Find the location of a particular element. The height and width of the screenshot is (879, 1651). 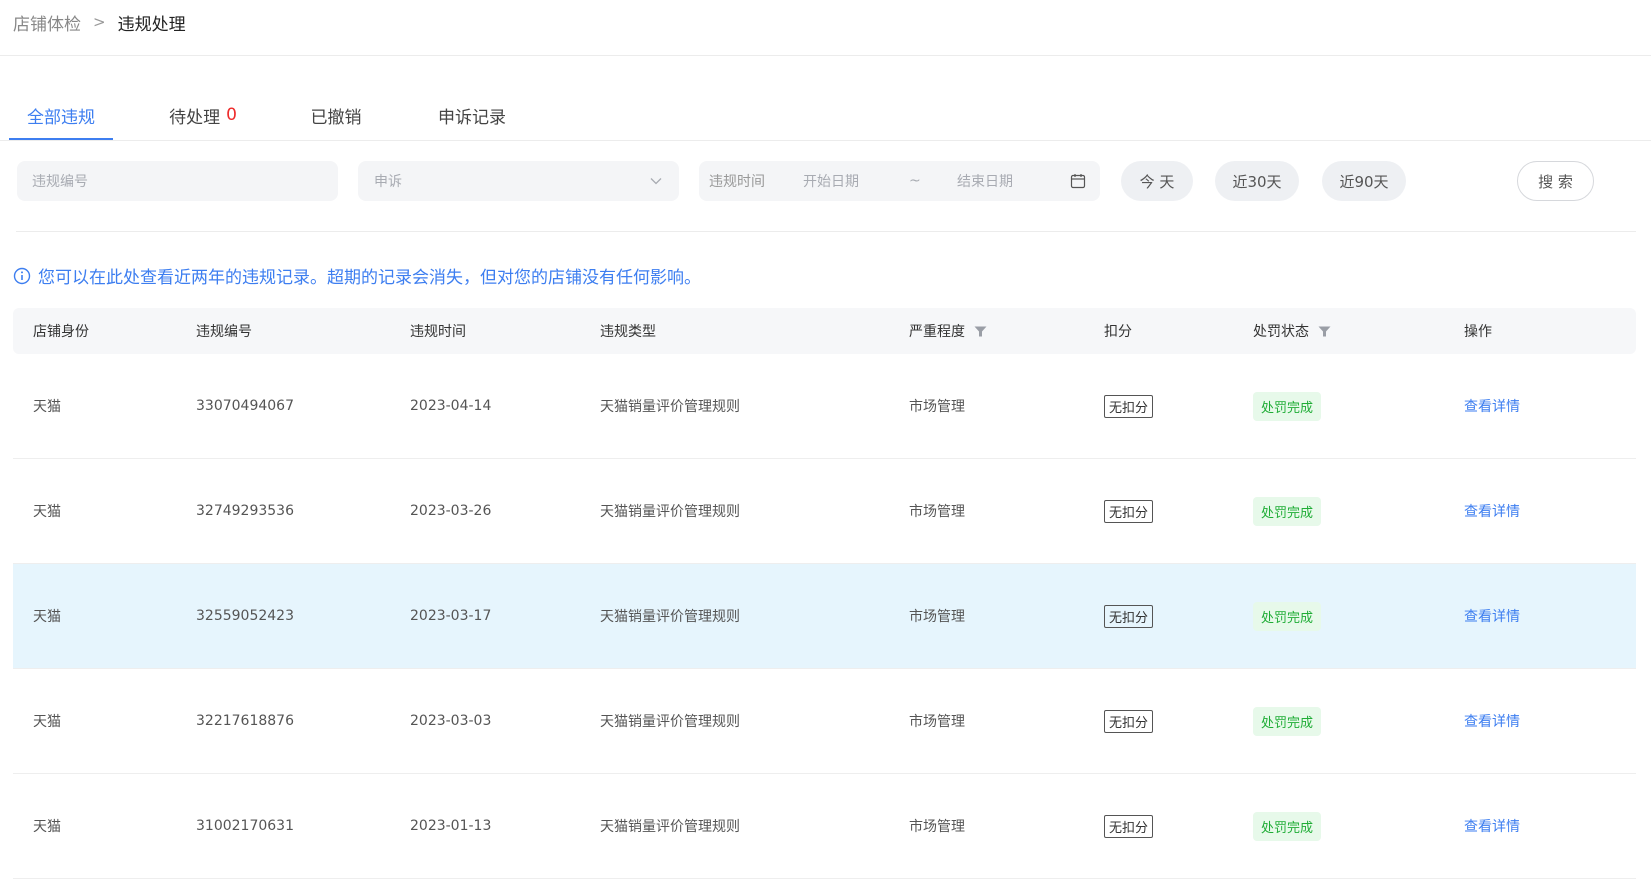

search-button: 搜 索 is located at coordinates (1555, 181).